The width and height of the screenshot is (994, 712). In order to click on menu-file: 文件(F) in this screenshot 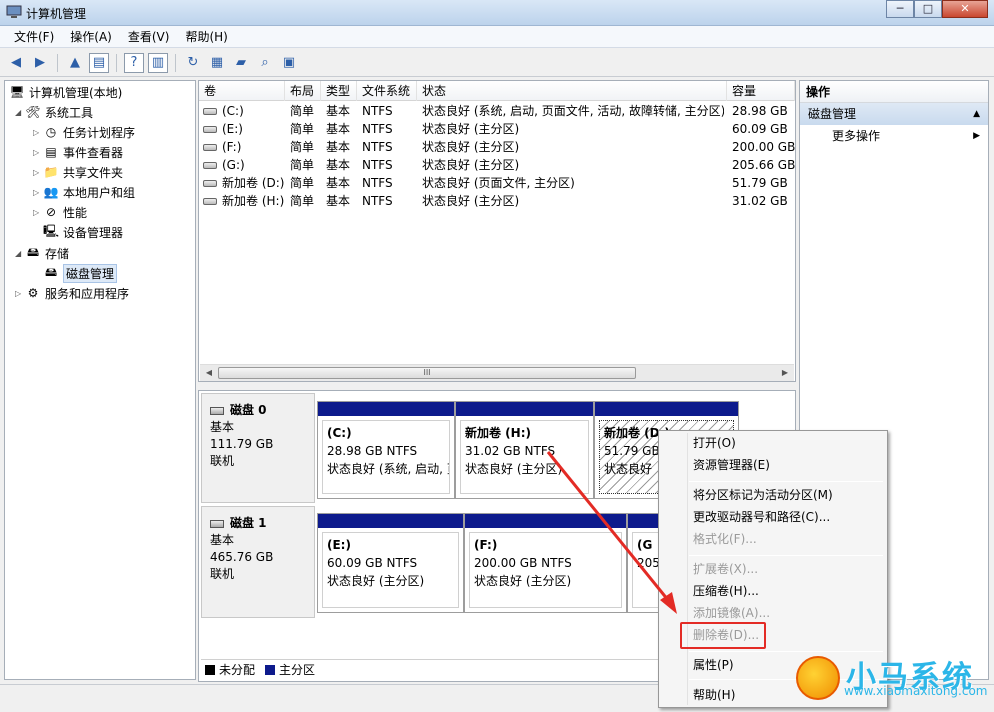, I will do `click(34, 36)`.